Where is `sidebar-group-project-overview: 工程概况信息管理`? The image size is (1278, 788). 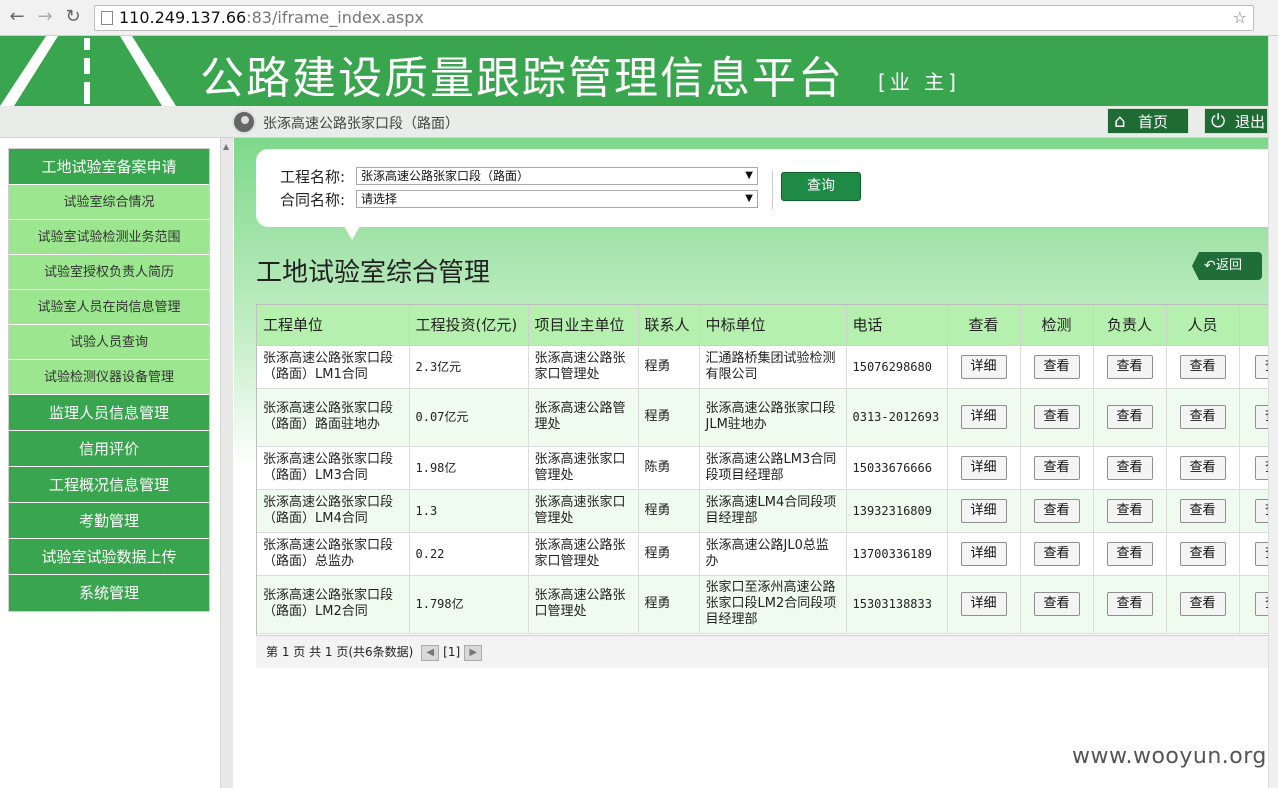 sidebar-group-project-overview: 工程概况信息管理 is located at coordinates (109, 485).